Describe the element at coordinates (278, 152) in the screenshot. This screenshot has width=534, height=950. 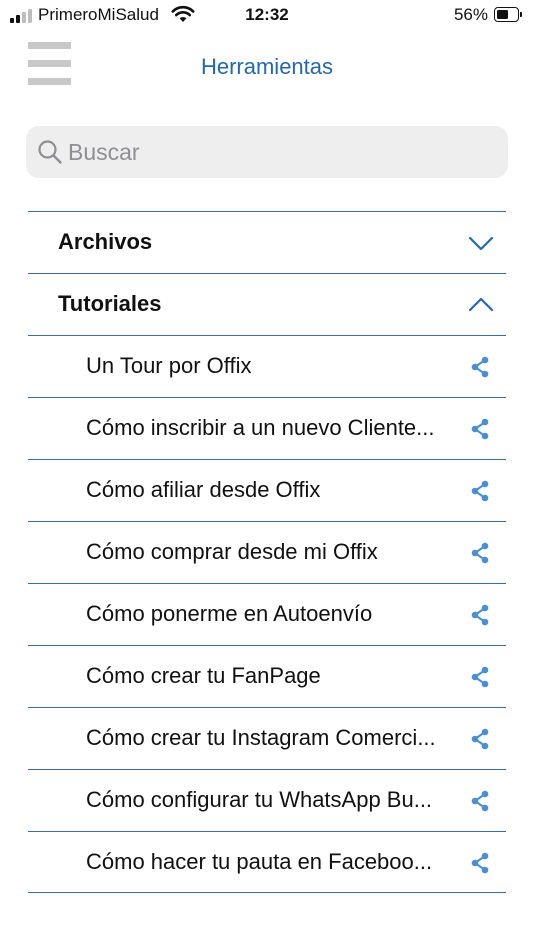
I see `search-input` at that location.